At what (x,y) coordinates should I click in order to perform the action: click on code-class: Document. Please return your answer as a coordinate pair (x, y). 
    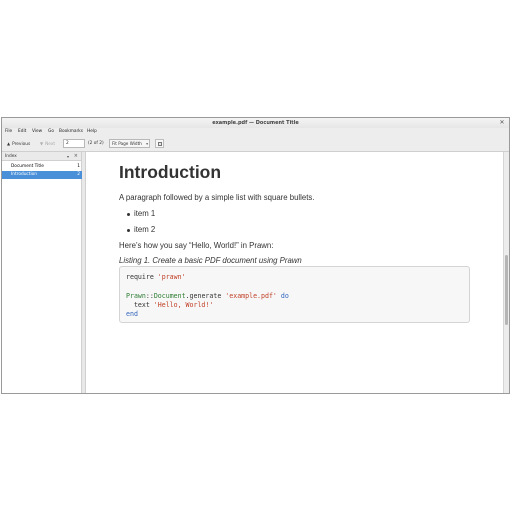
    Looking at the image, I should click on (169, 296).